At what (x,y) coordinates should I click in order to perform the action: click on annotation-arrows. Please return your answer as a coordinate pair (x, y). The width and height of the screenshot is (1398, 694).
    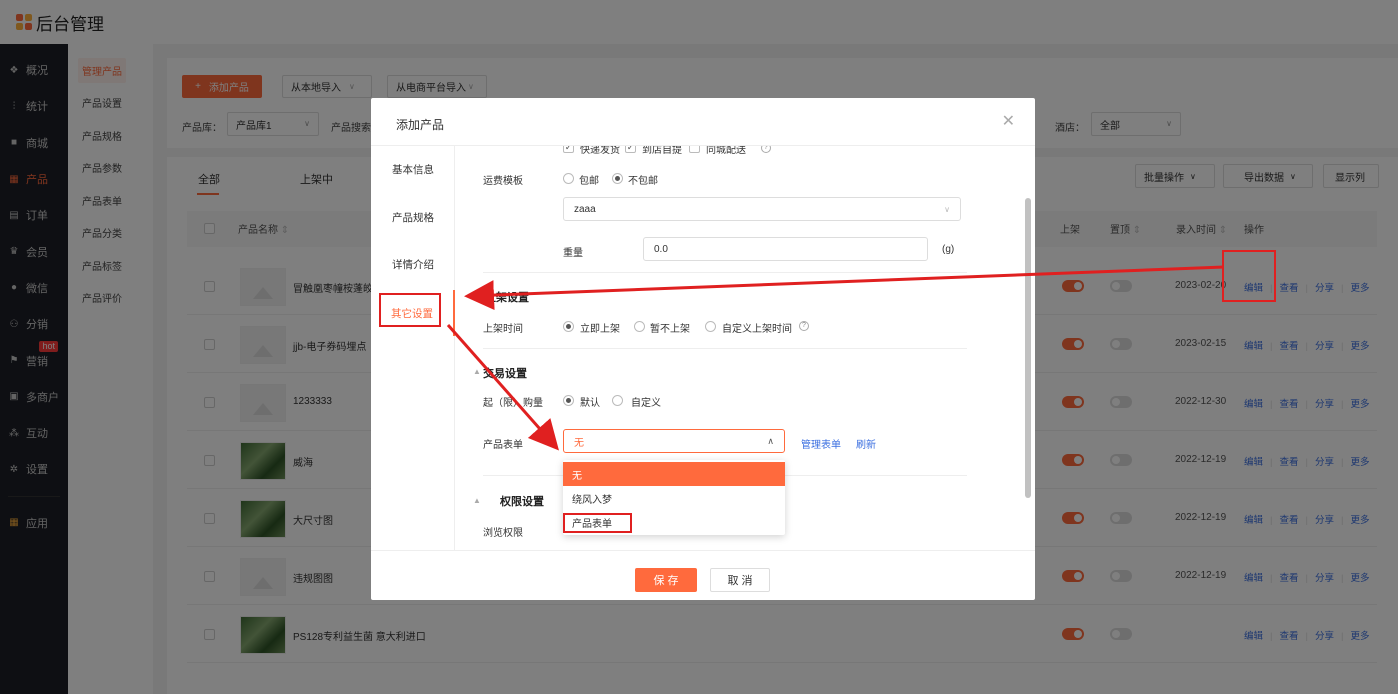
    Looking at the image, I should click on (835, 358).